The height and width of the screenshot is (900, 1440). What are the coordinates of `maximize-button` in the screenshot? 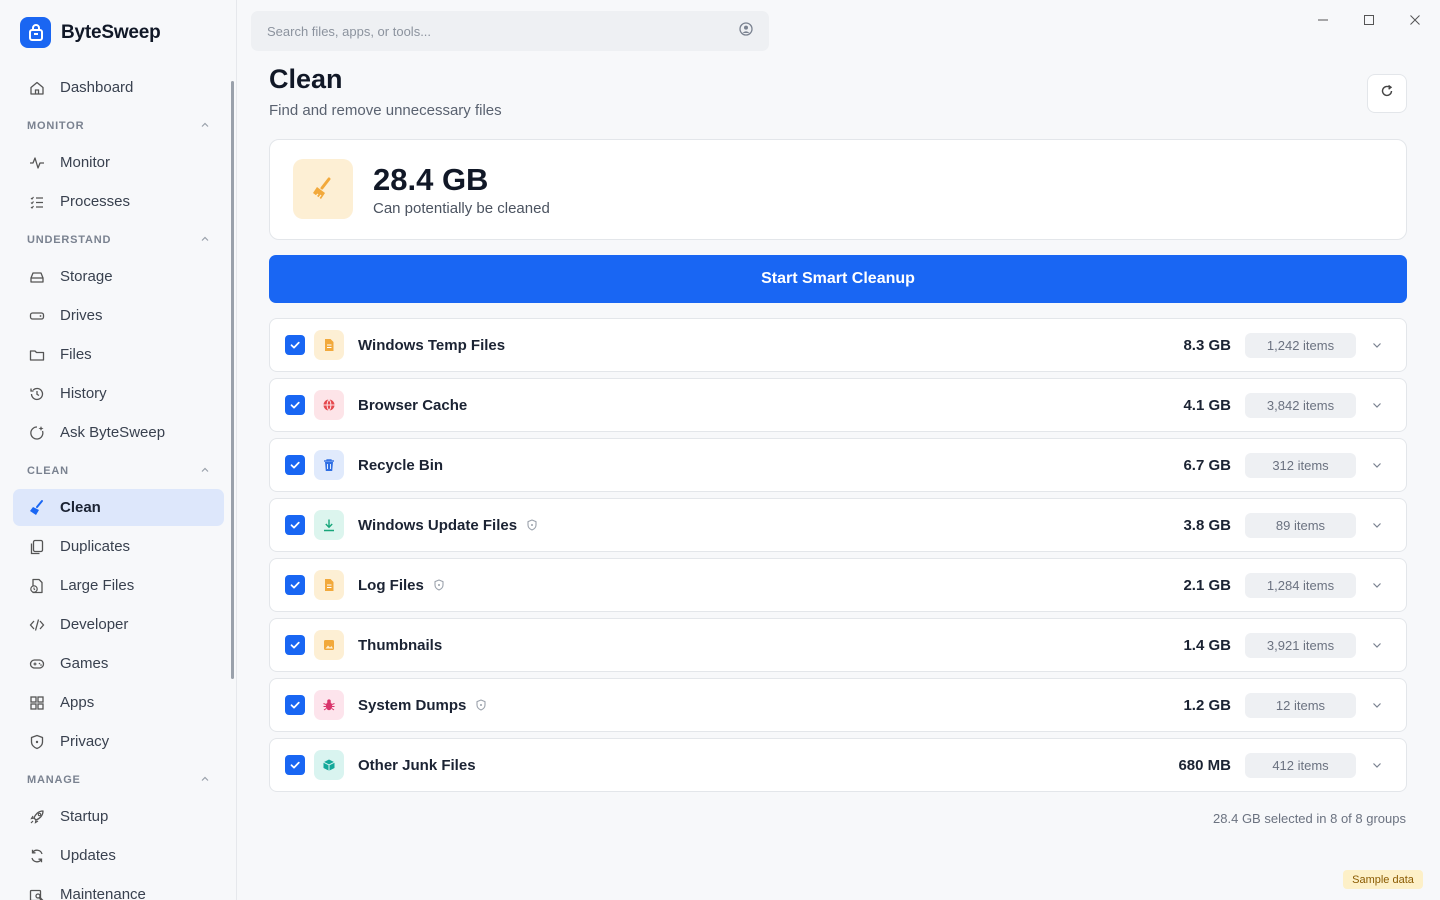 It's located at (1369, 20).